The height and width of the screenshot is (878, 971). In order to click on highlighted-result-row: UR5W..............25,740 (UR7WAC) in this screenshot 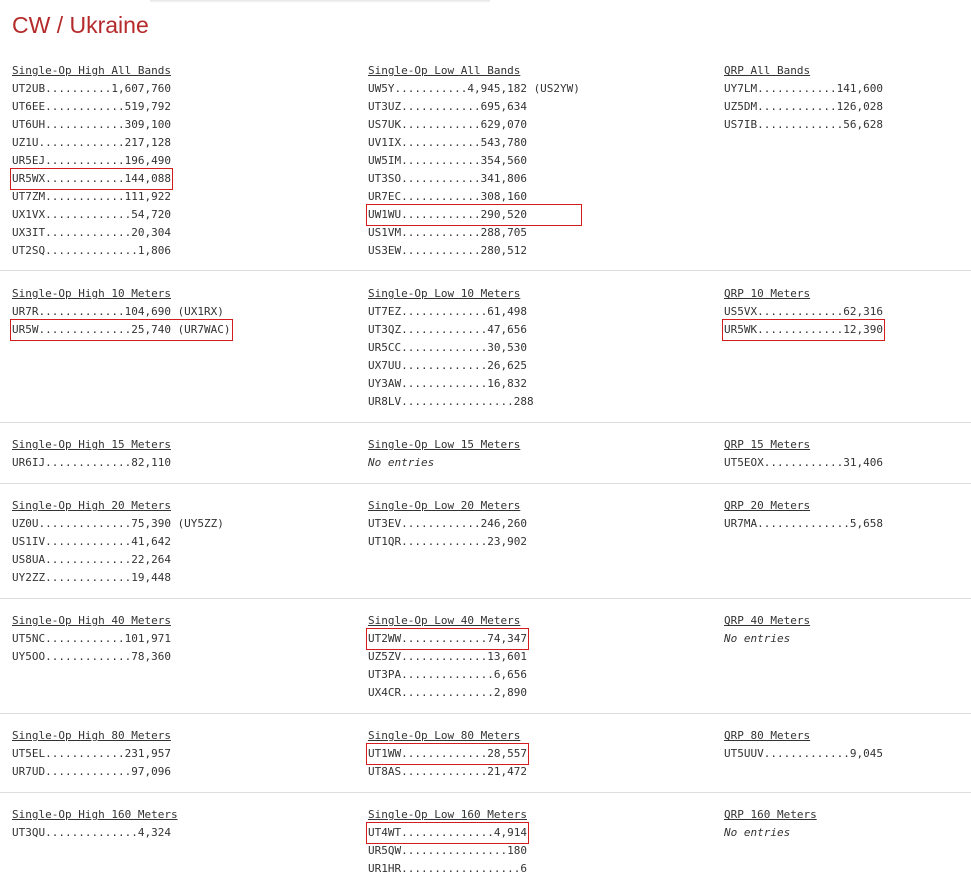, I will do `click(121, 330)`.